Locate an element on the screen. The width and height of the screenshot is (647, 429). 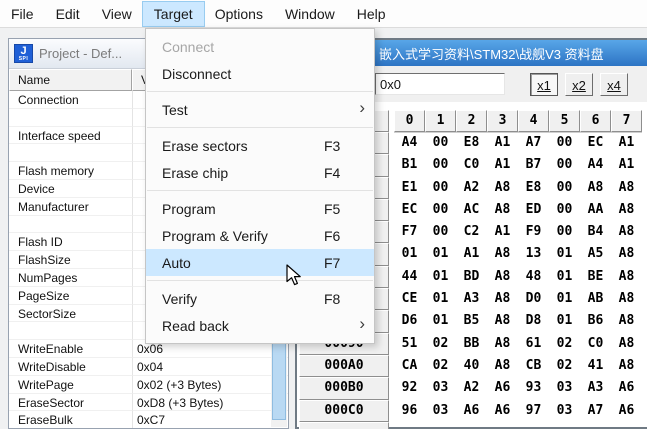
hex-byte-cell: A4 is located at coordinates (409, 143).